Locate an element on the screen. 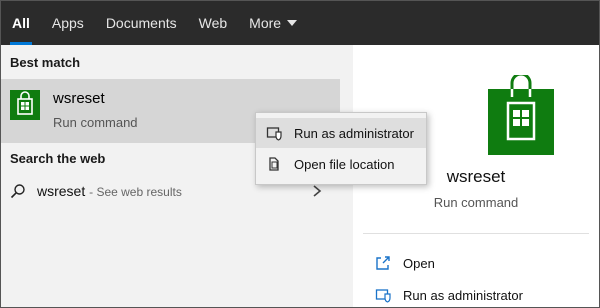 This screenshot has width=600, height=308. context-menu: Run as administrator Open file location is located at coordinates (341, 148).